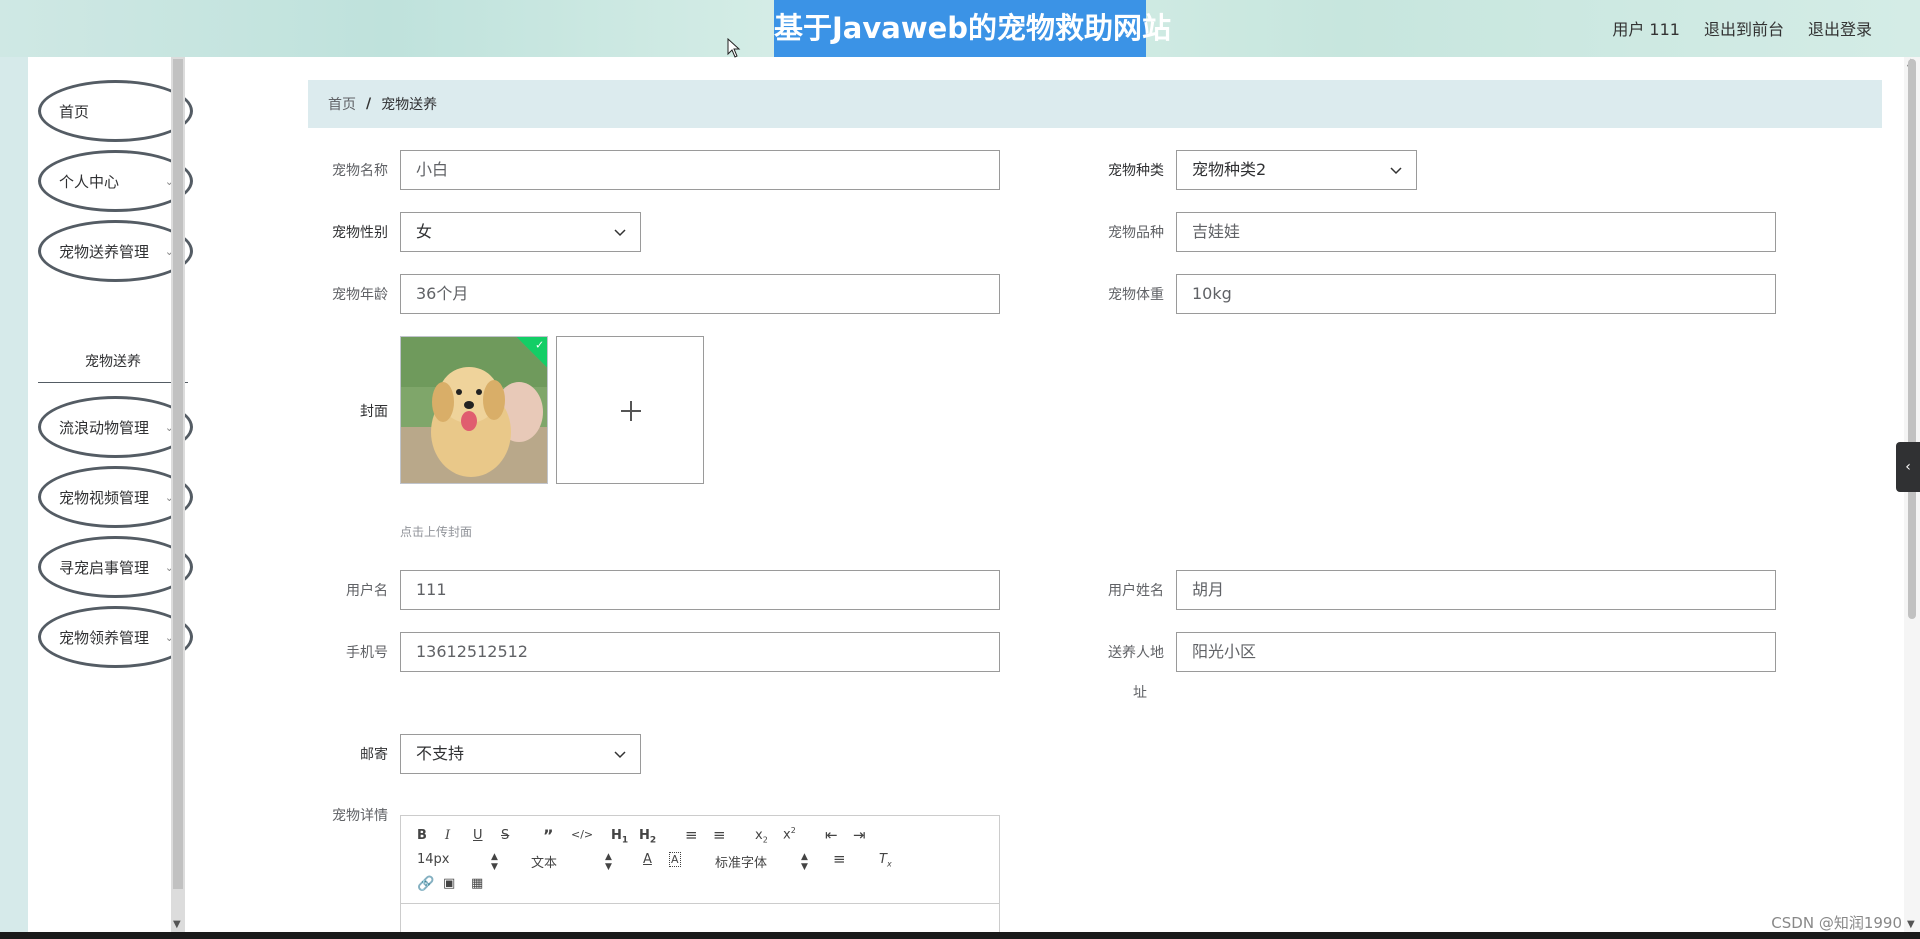 This screenshot has width=1920, height=939. I want to click on sidebar-item-label: 首页, so click(74, 111).